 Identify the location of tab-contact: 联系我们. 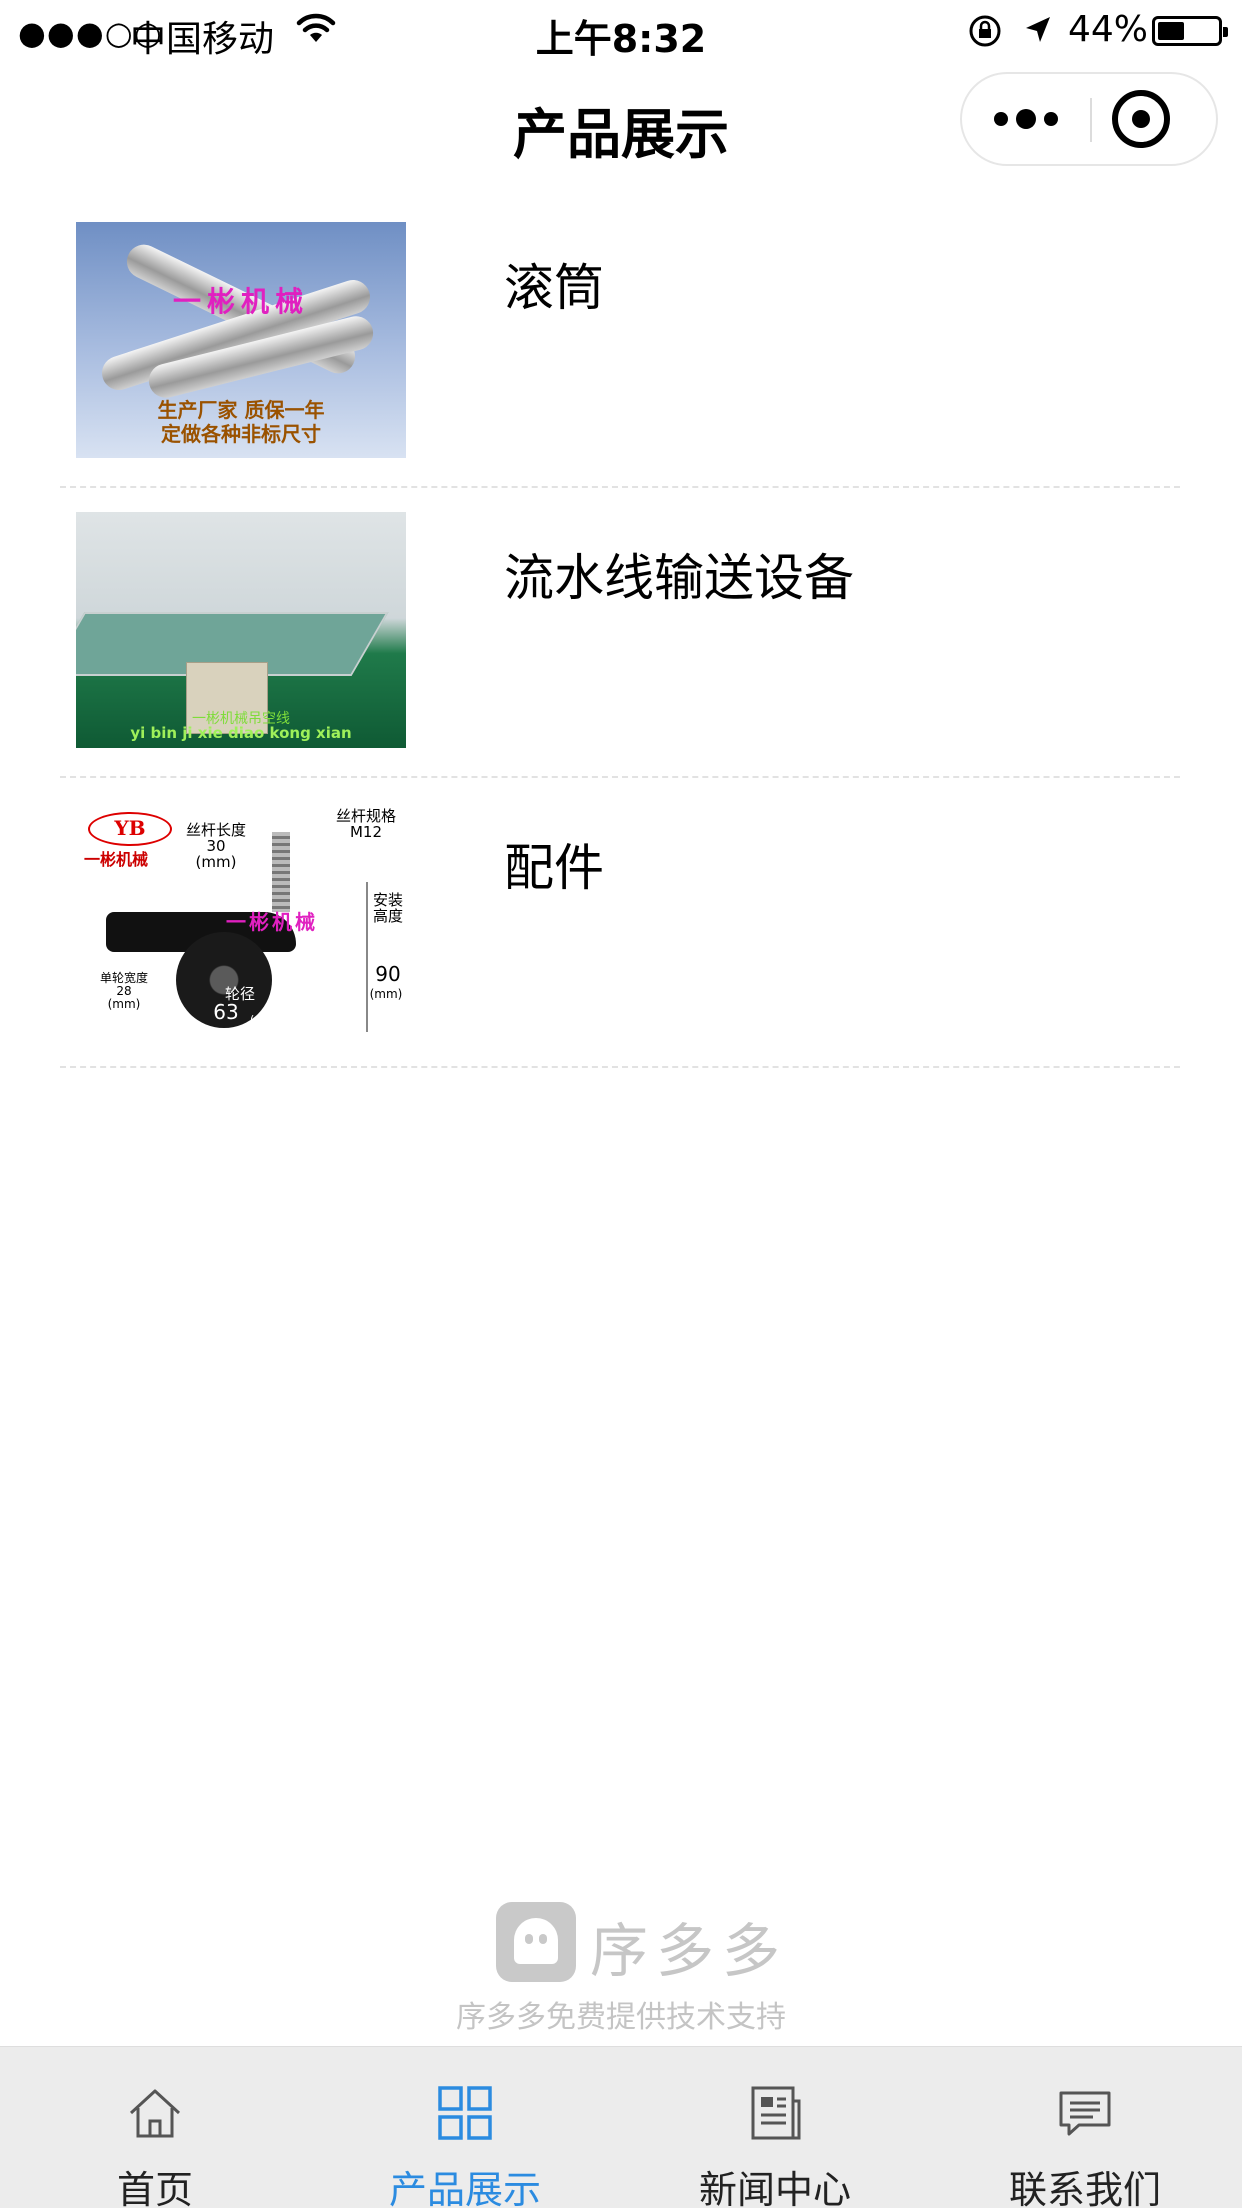
(1085, 2127).